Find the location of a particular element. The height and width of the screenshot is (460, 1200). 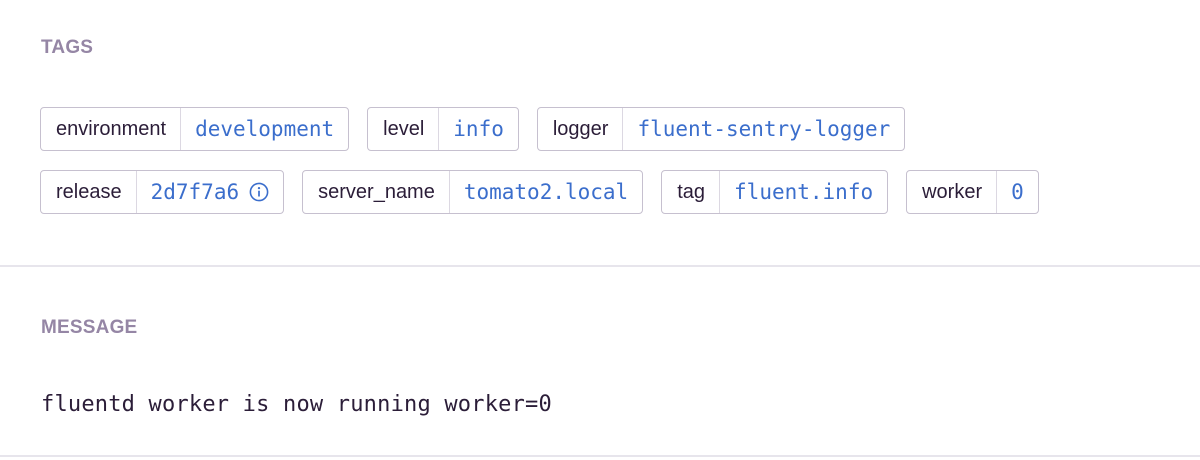

message-text: fluentd worker is now running worker=0 is located at coordinates (296, 404).